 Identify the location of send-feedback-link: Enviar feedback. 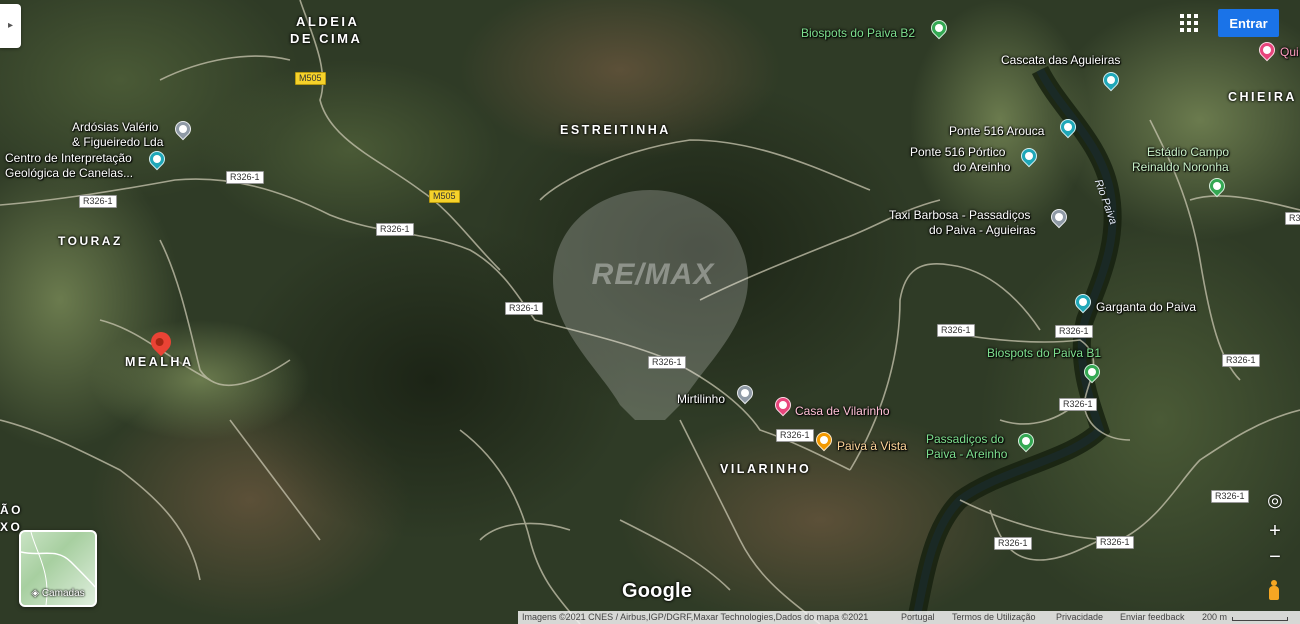
(1152, 617).